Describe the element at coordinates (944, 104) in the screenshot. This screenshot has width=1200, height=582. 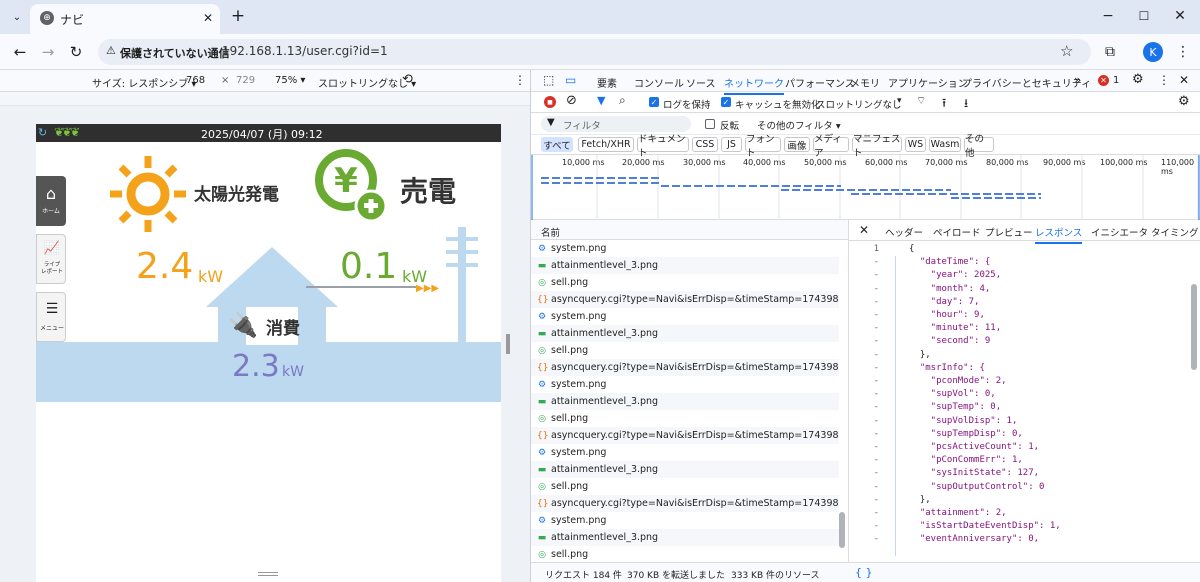
I see `import-icon: ⭱` at that location.